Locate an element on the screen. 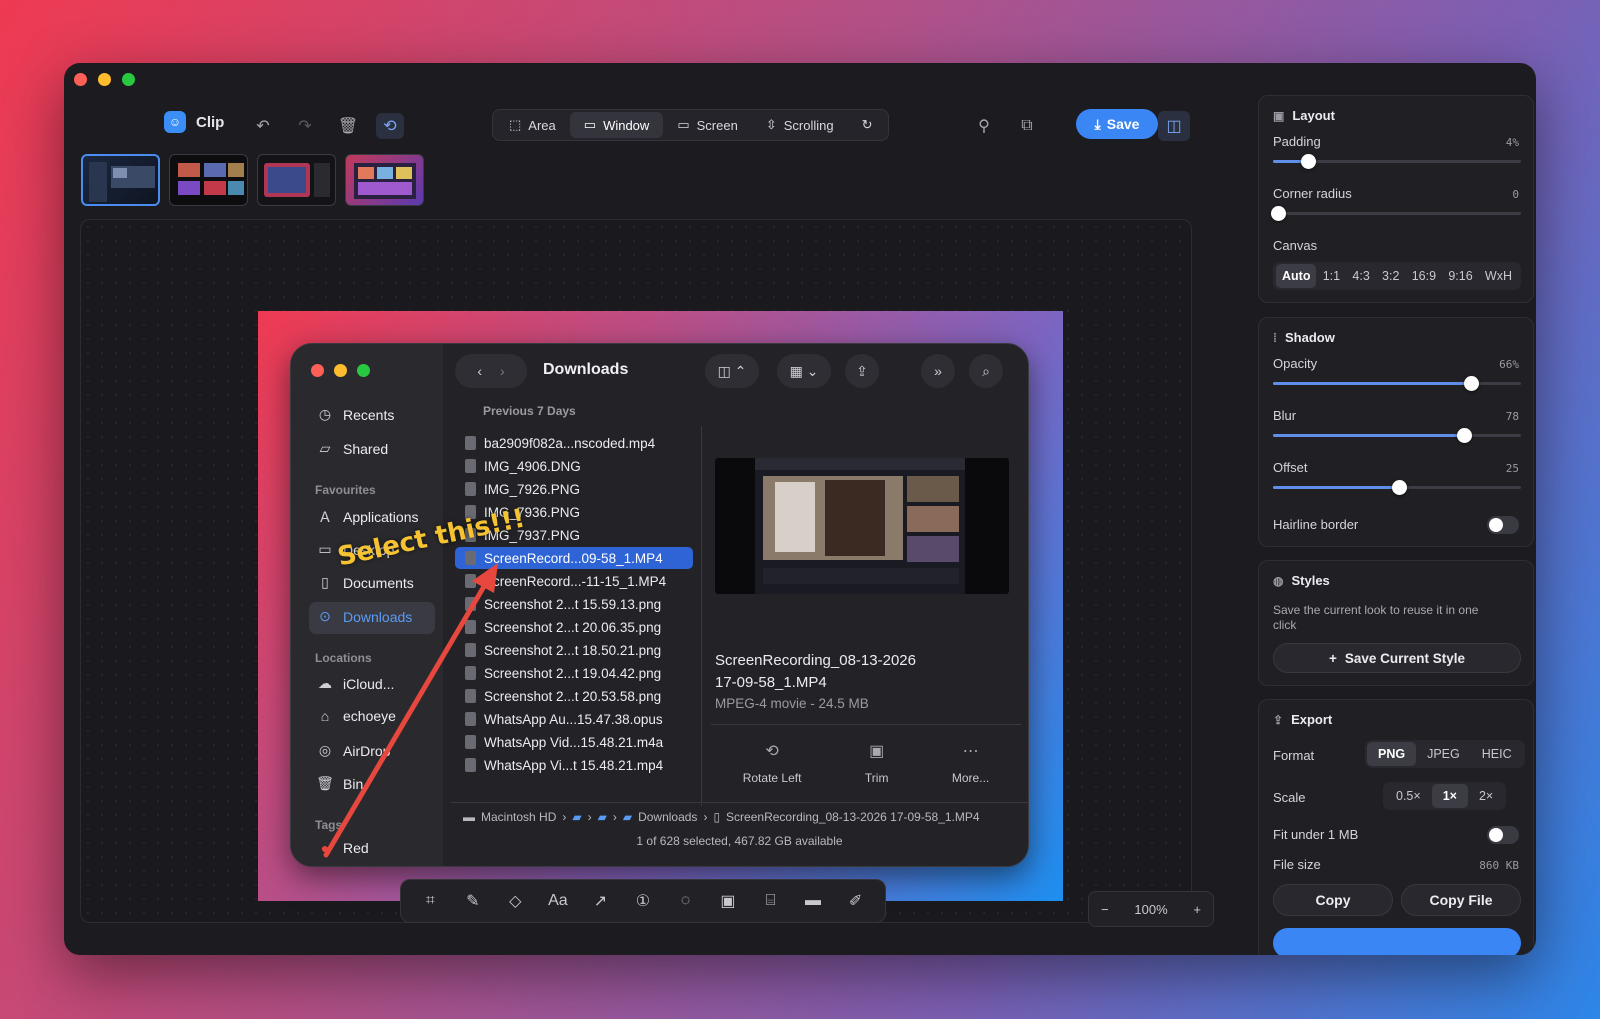 This screenshot has width=1600, height=1019. mode-scrolling: ⇳ Scrolling is located at coordinates (800, 125).